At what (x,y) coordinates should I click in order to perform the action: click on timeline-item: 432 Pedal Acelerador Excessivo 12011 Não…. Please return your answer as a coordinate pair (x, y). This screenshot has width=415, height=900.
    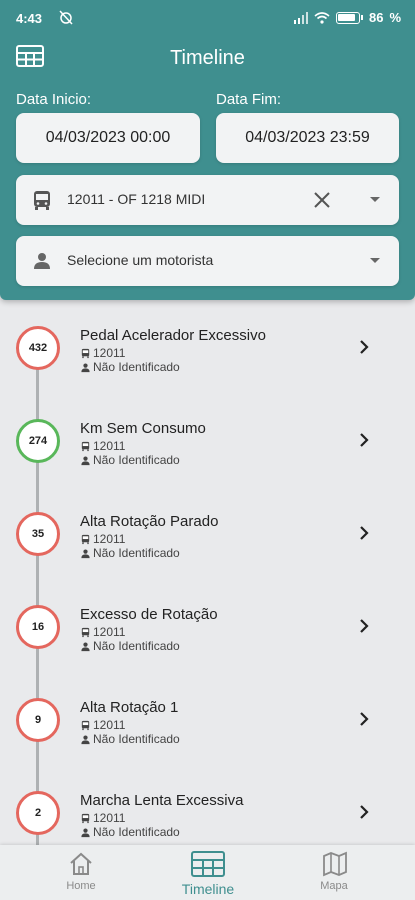
    Looking at the image, I should click on (207, 366).